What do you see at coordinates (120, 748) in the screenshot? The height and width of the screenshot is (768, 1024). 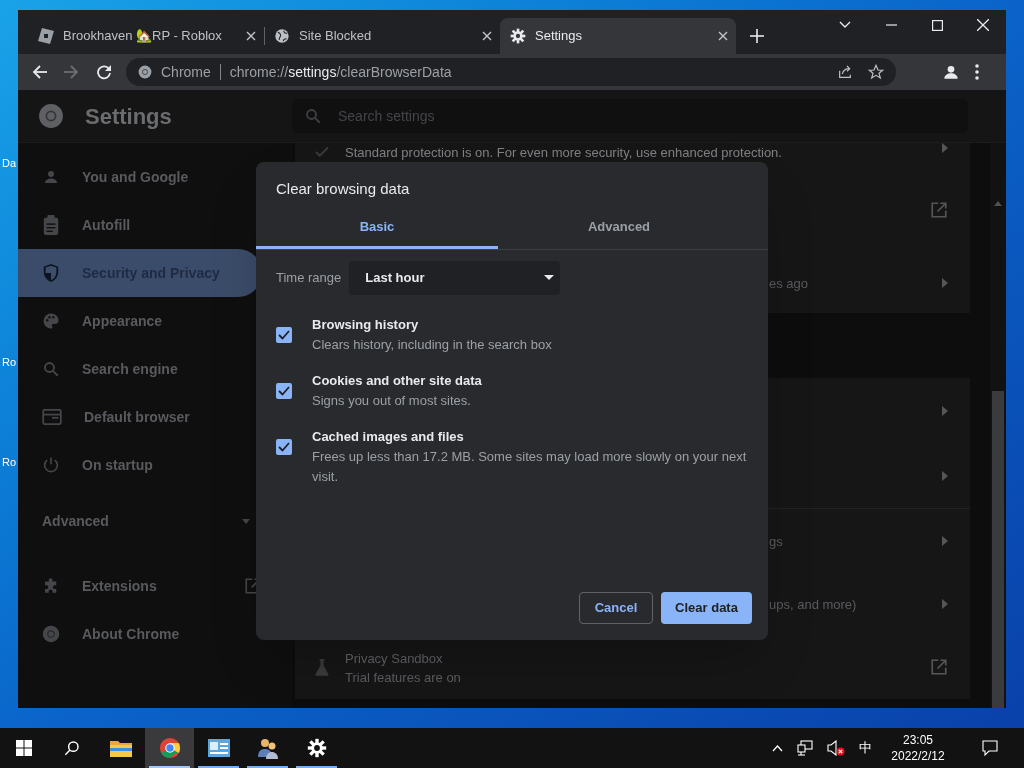 I see `folder-icon` at bounding box center [120, 748].